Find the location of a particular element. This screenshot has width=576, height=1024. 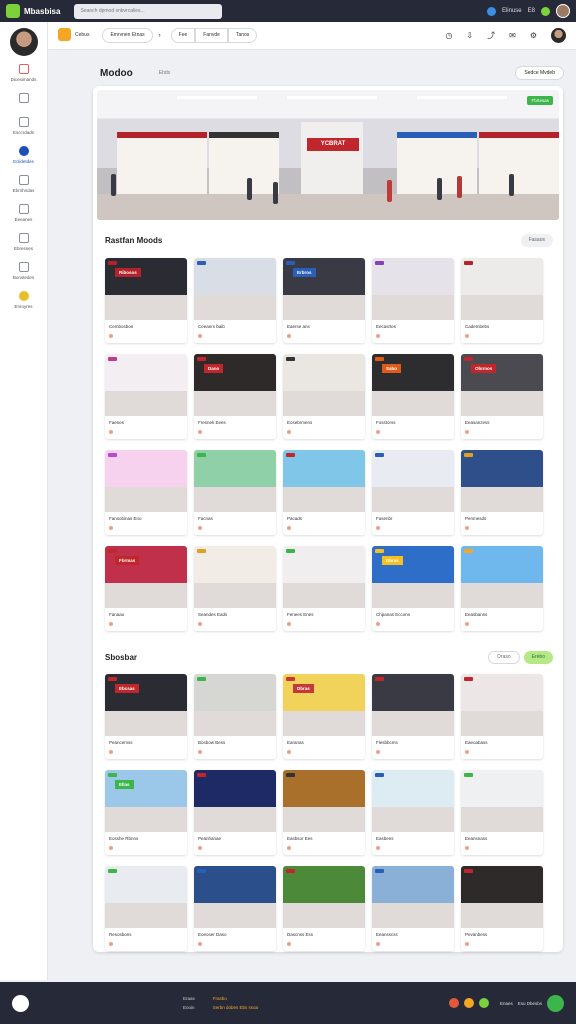

page-subtitle: Ebds is located at coordinates (164, 73).